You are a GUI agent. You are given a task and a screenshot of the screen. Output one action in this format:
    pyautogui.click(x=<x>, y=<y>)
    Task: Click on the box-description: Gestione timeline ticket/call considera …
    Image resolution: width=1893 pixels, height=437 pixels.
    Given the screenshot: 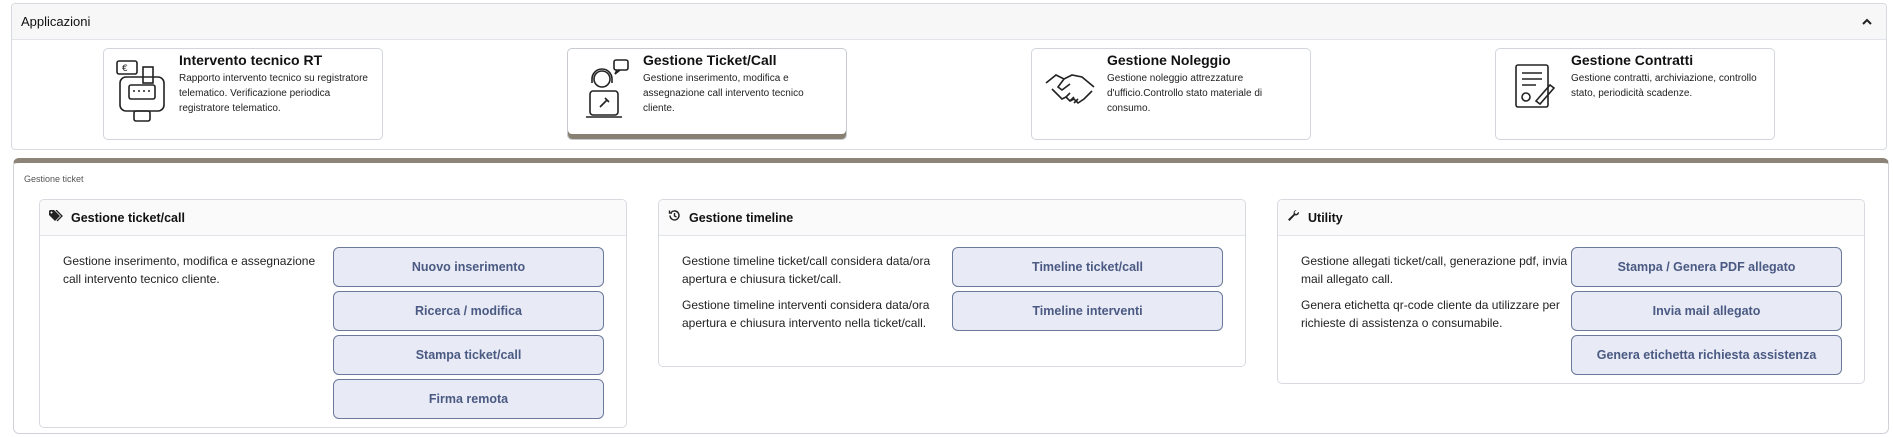 What is the action you would take?
    pyautogui.click(x=816, y=296)
    